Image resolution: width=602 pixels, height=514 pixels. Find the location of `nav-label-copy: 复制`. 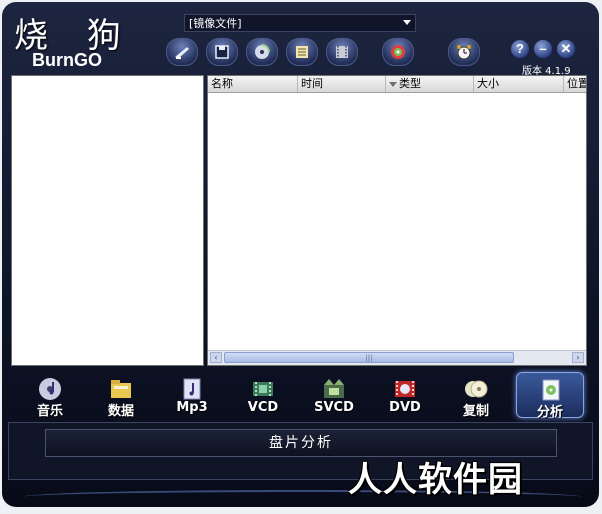

nav-label-copy: 复制 is located at coordinates (475, 411).